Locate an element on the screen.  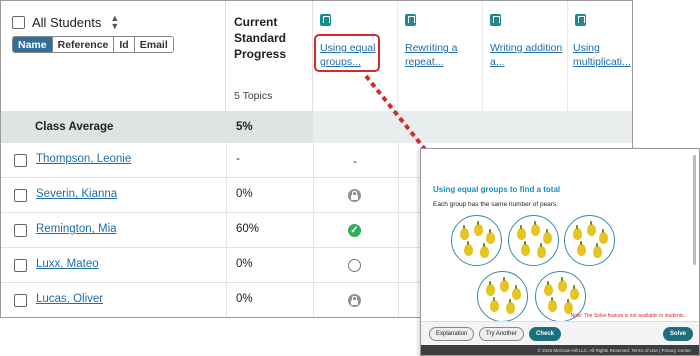
checkmark-icon: ✓ is located at coordinates (354, 230).